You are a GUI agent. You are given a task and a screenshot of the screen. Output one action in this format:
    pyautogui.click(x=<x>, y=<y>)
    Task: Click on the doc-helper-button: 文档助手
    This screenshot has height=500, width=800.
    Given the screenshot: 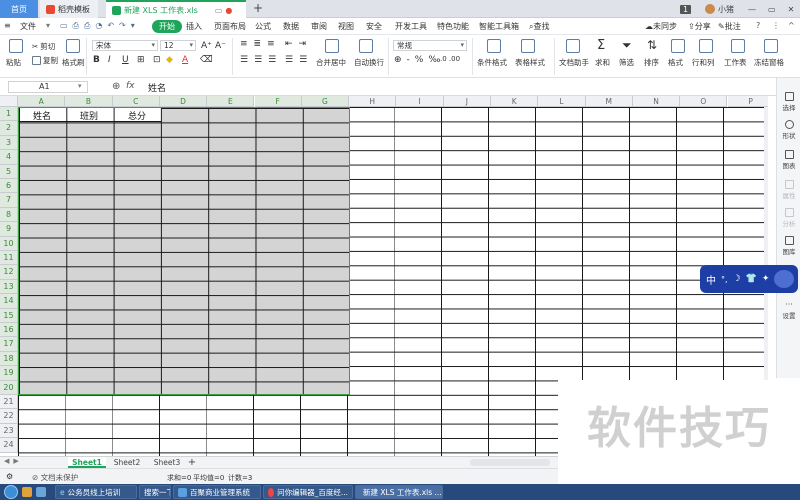 What is the action you would take?
    pyautogui.click(x=574, y=62)
    